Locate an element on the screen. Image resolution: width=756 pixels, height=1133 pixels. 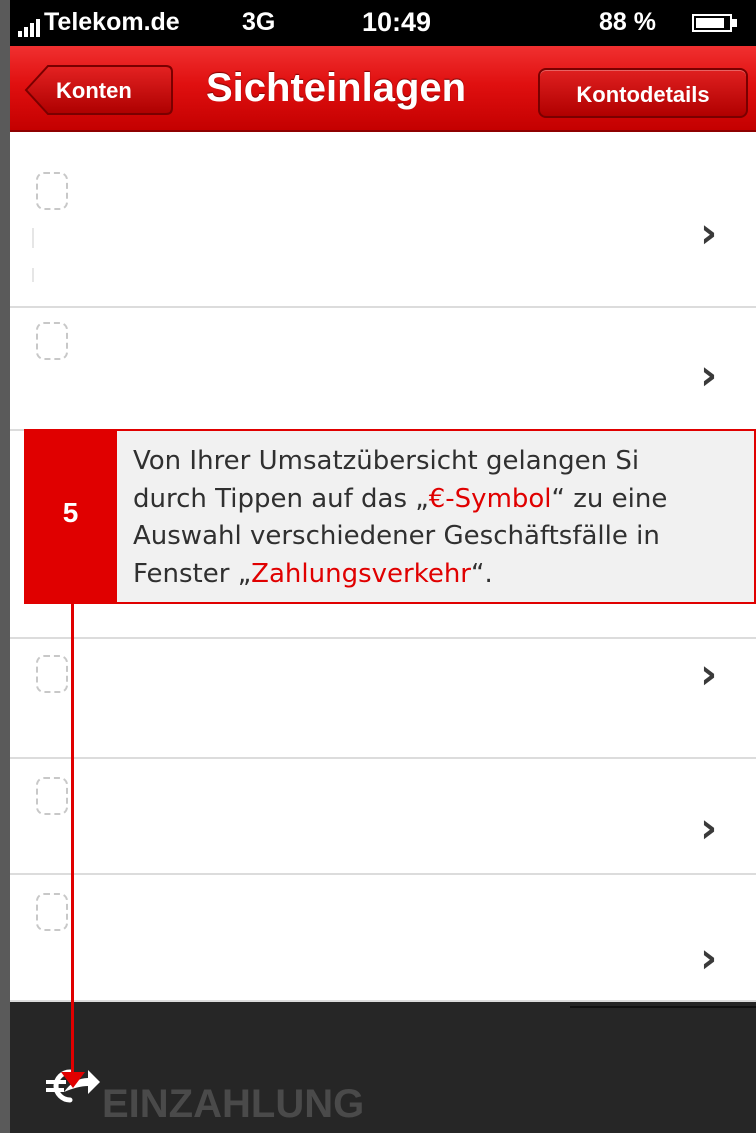
battery-icon is located at coordinates (712, 23).